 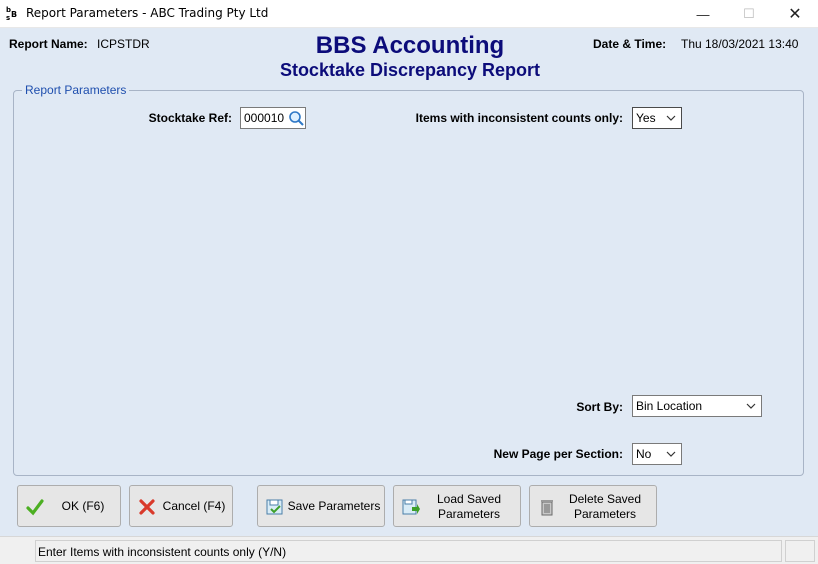 I want to click on datetime-label: Date & Time:, so click(x=630, y=44).